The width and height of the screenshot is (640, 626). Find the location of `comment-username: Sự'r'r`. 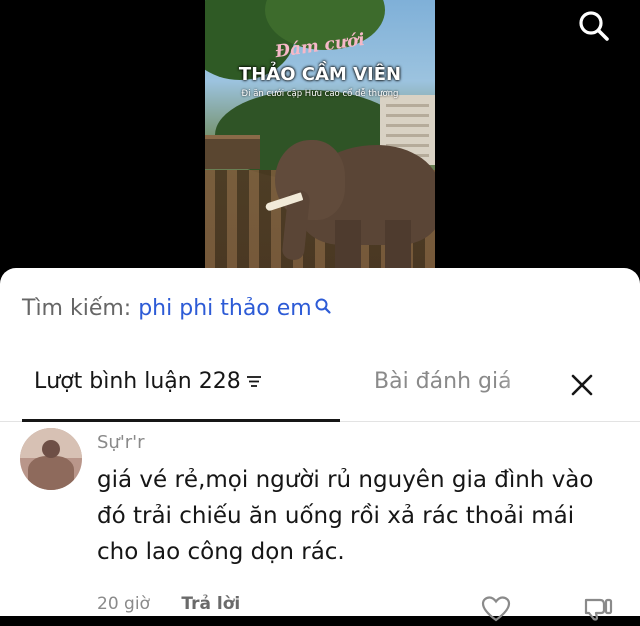

comment-username: Sự'r'r is located at coordinates (121, 442).